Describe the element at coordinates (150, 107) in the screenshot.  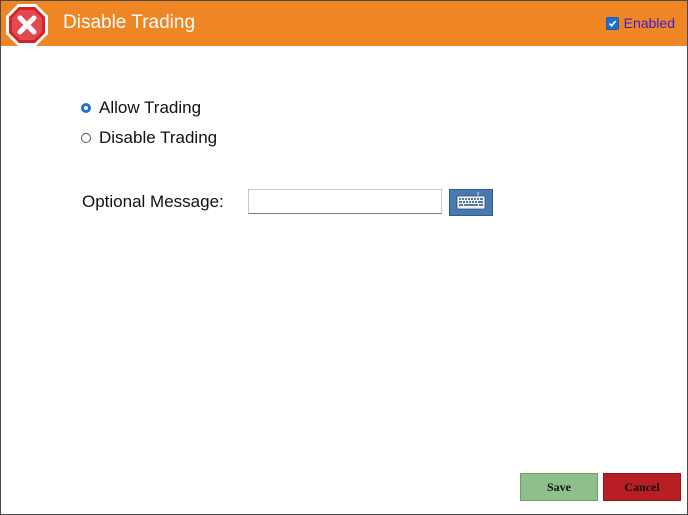
I see `radio-label-allow-trading: Allow Trading` at that location.